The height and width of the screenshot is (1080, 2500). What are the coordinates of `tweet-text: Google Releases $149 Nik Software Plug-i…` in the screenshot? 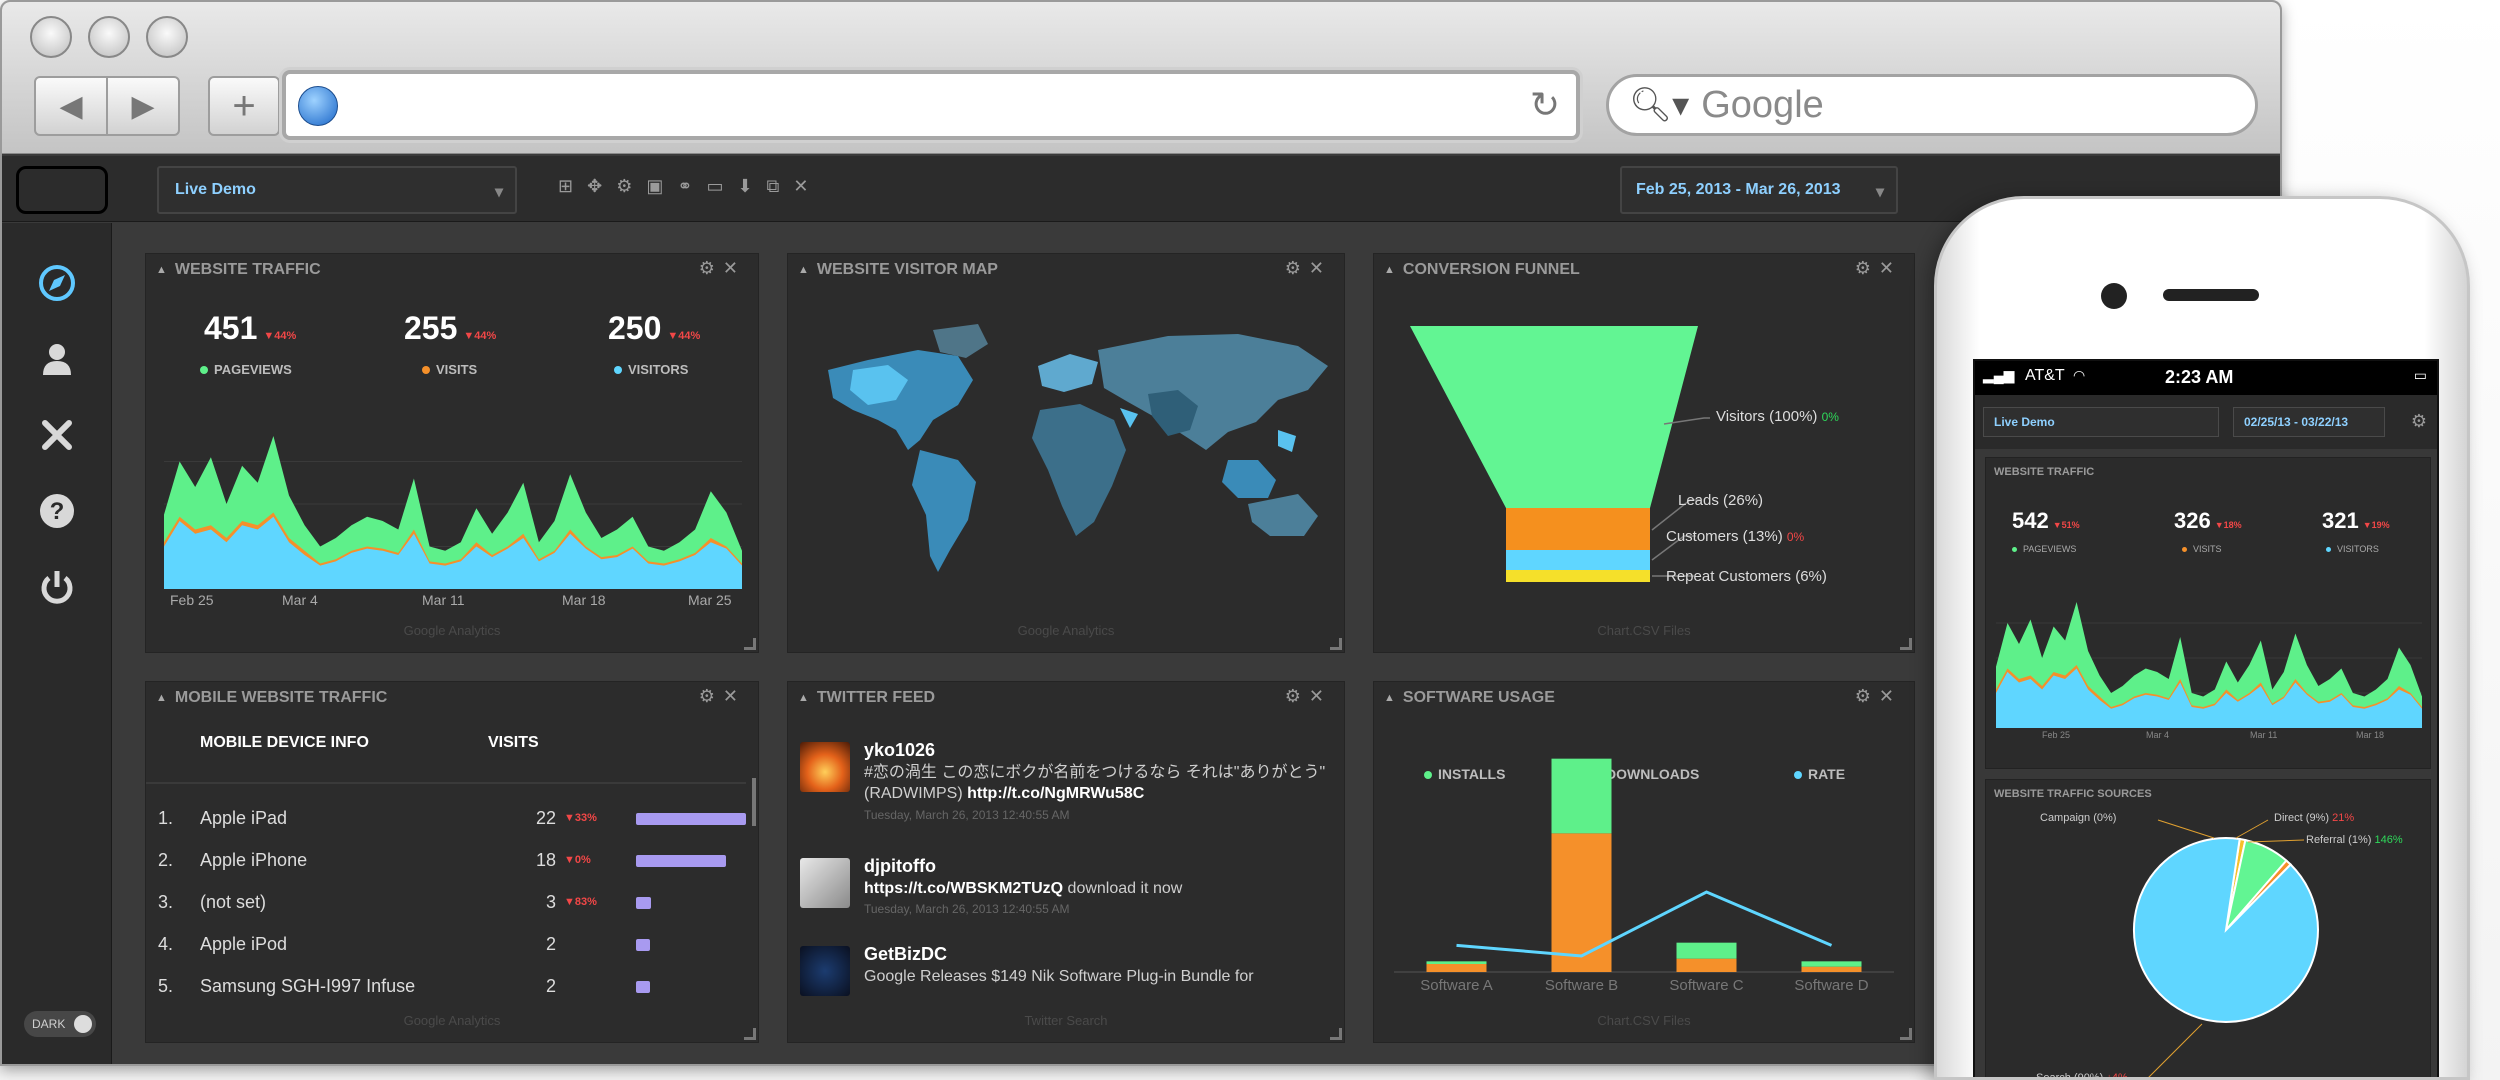 It's located at (1059, 976).